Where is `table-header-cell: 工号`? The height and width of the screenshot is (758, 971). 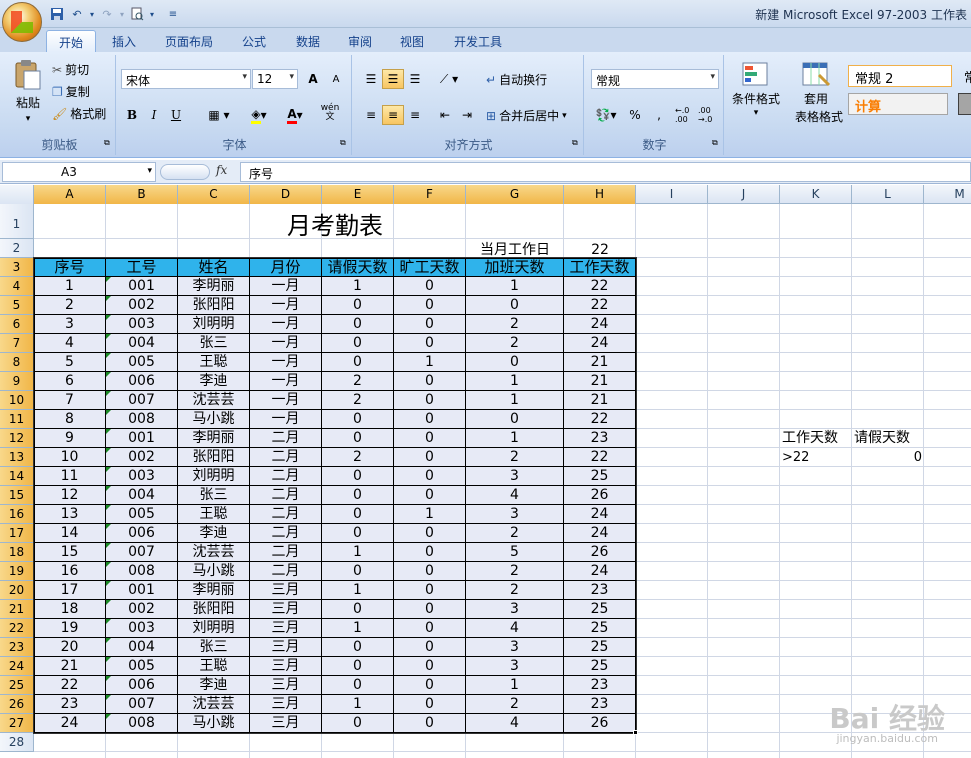
table-header-cell: 工号 is located at coordinates (142, 267).